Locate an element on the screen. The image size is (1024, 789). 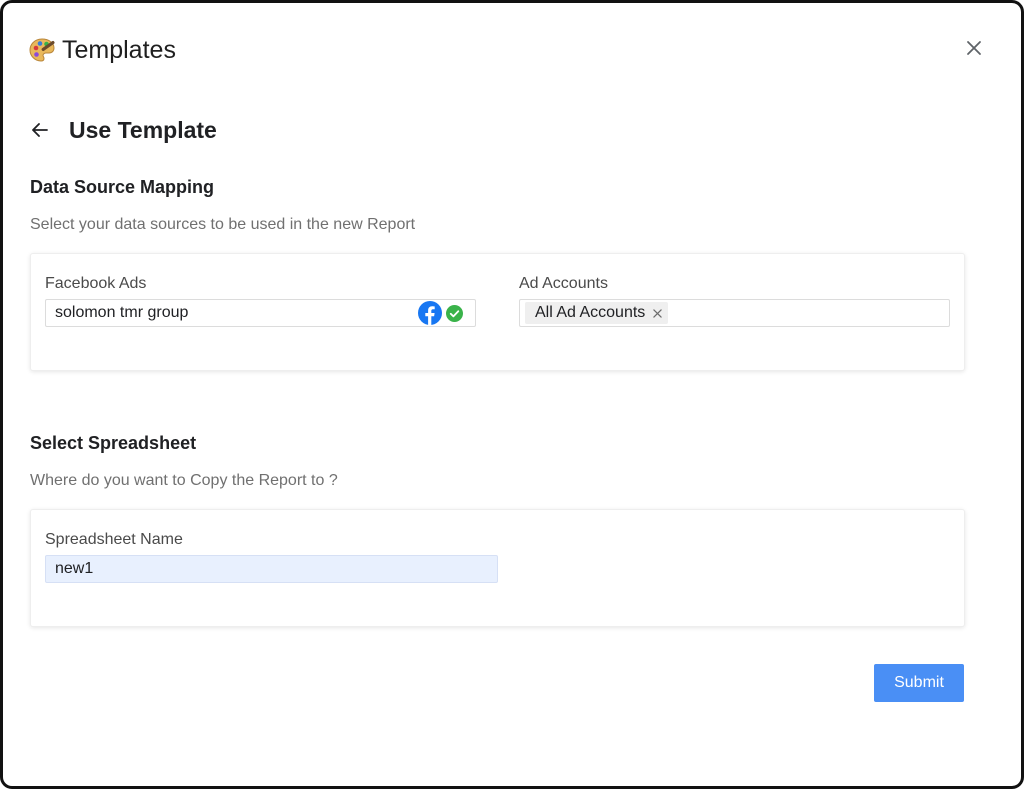
spreadsheet-name-input is located at coordinates (271, 569).